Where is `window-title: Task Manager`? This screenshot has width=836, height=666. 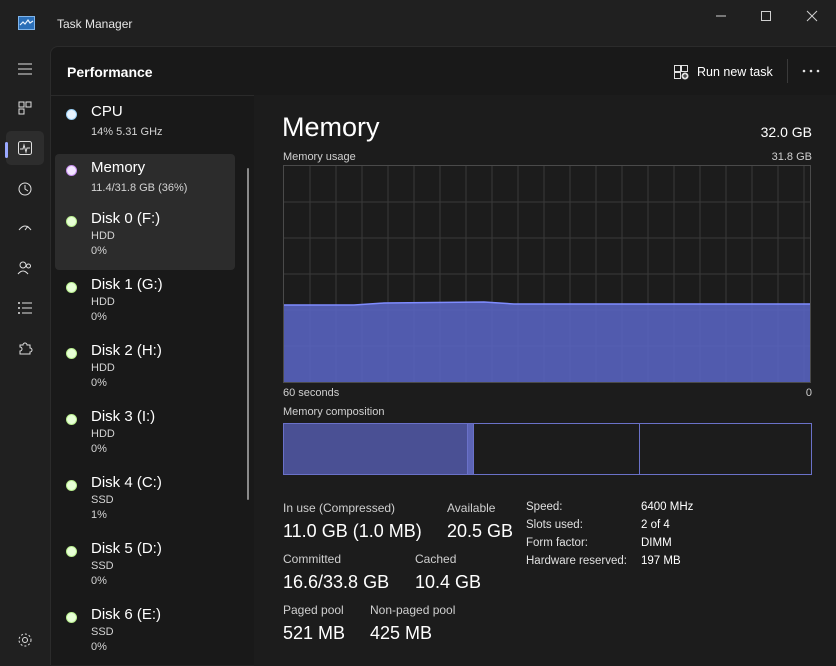
window-title: Task Manager is located at coordinates (95, 24).